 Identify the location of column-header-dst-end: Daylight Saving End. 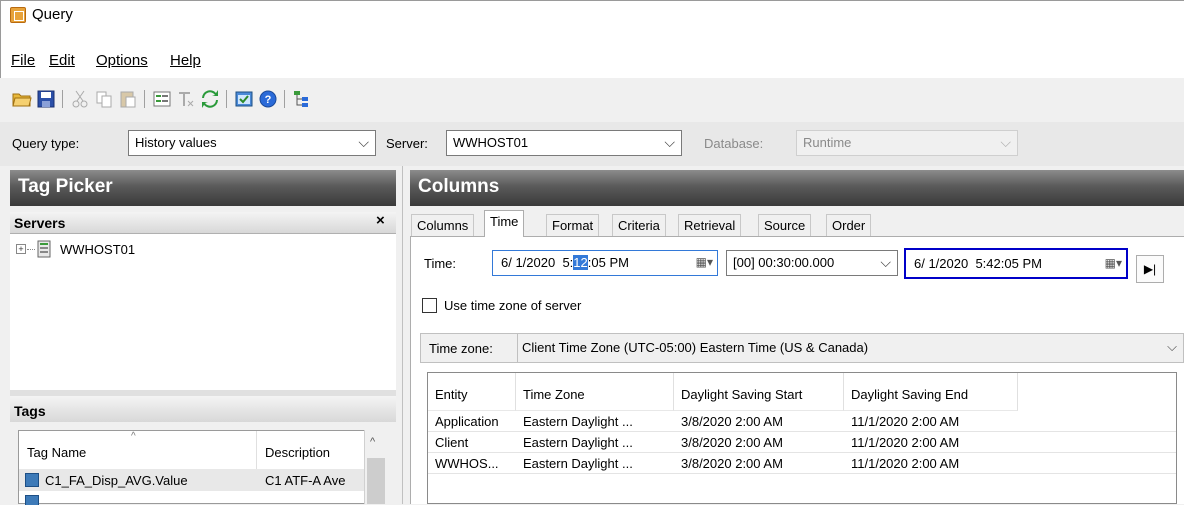
(931, 392).